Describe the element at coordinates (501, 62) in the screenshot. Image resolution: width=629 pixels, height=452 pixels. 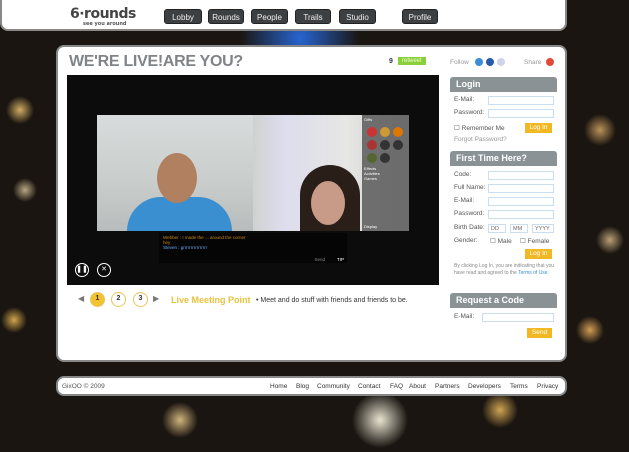
I see `rss-icon` at that location.